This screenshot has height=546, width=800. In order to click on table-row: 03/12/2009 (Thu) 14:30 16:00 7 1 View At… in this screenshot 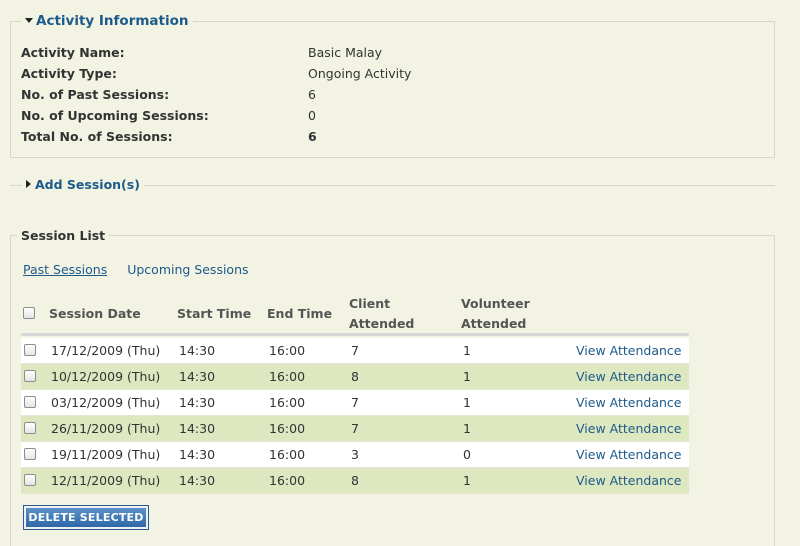, I will do `click(355, 403)`.